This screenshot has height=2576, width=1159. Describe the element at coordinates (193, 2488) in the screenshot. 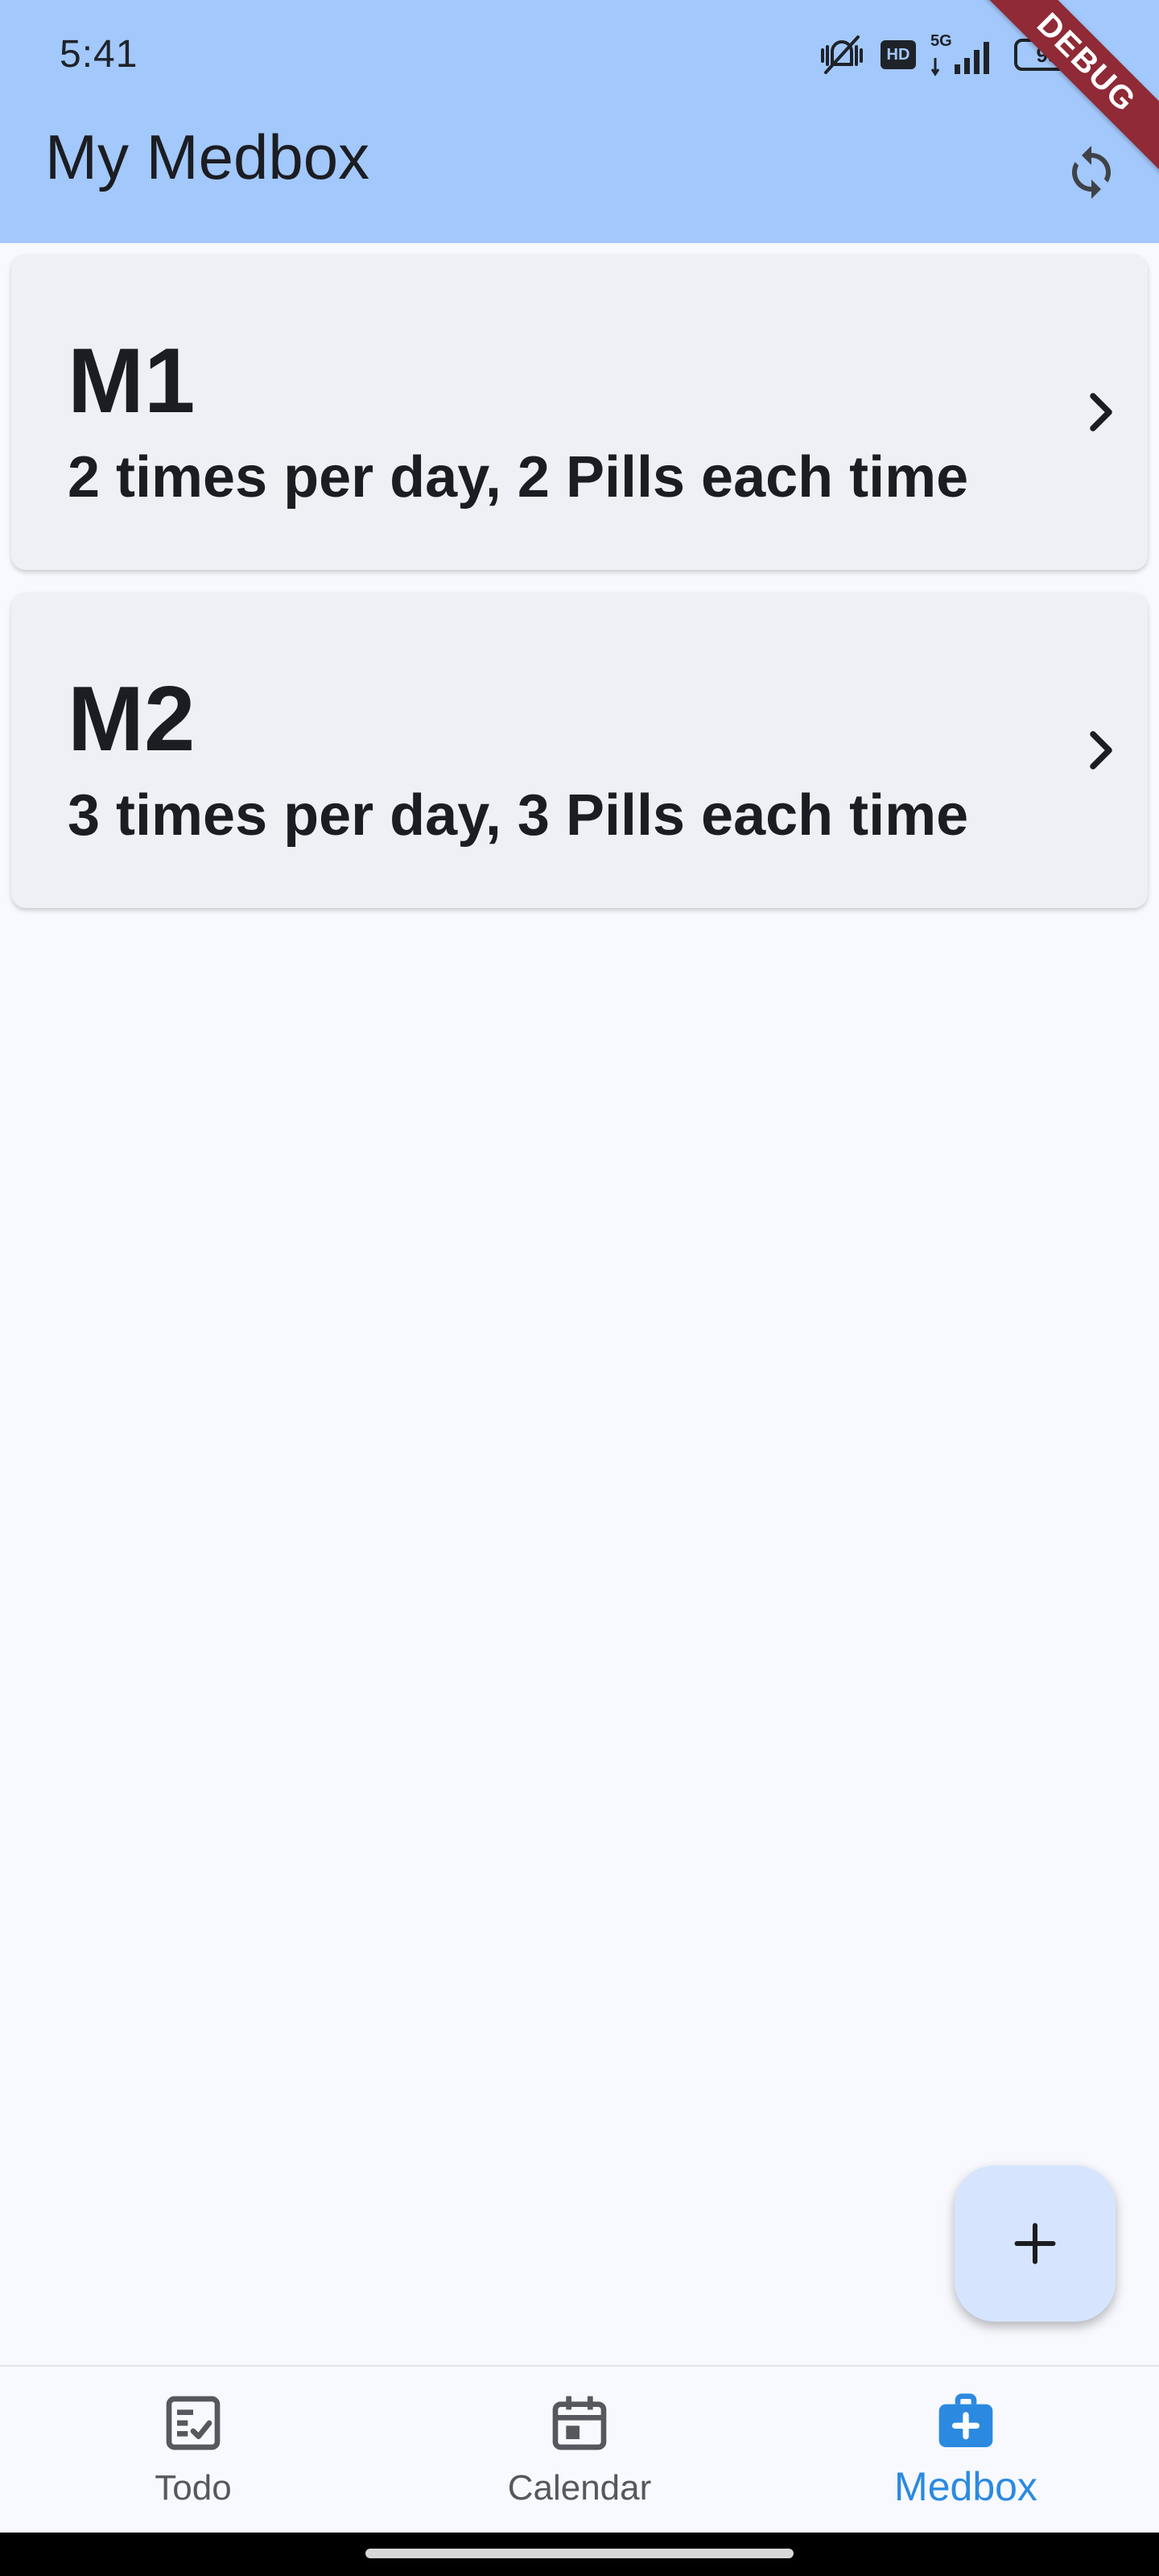

I see `nav-label-todo: Todo` at that location.